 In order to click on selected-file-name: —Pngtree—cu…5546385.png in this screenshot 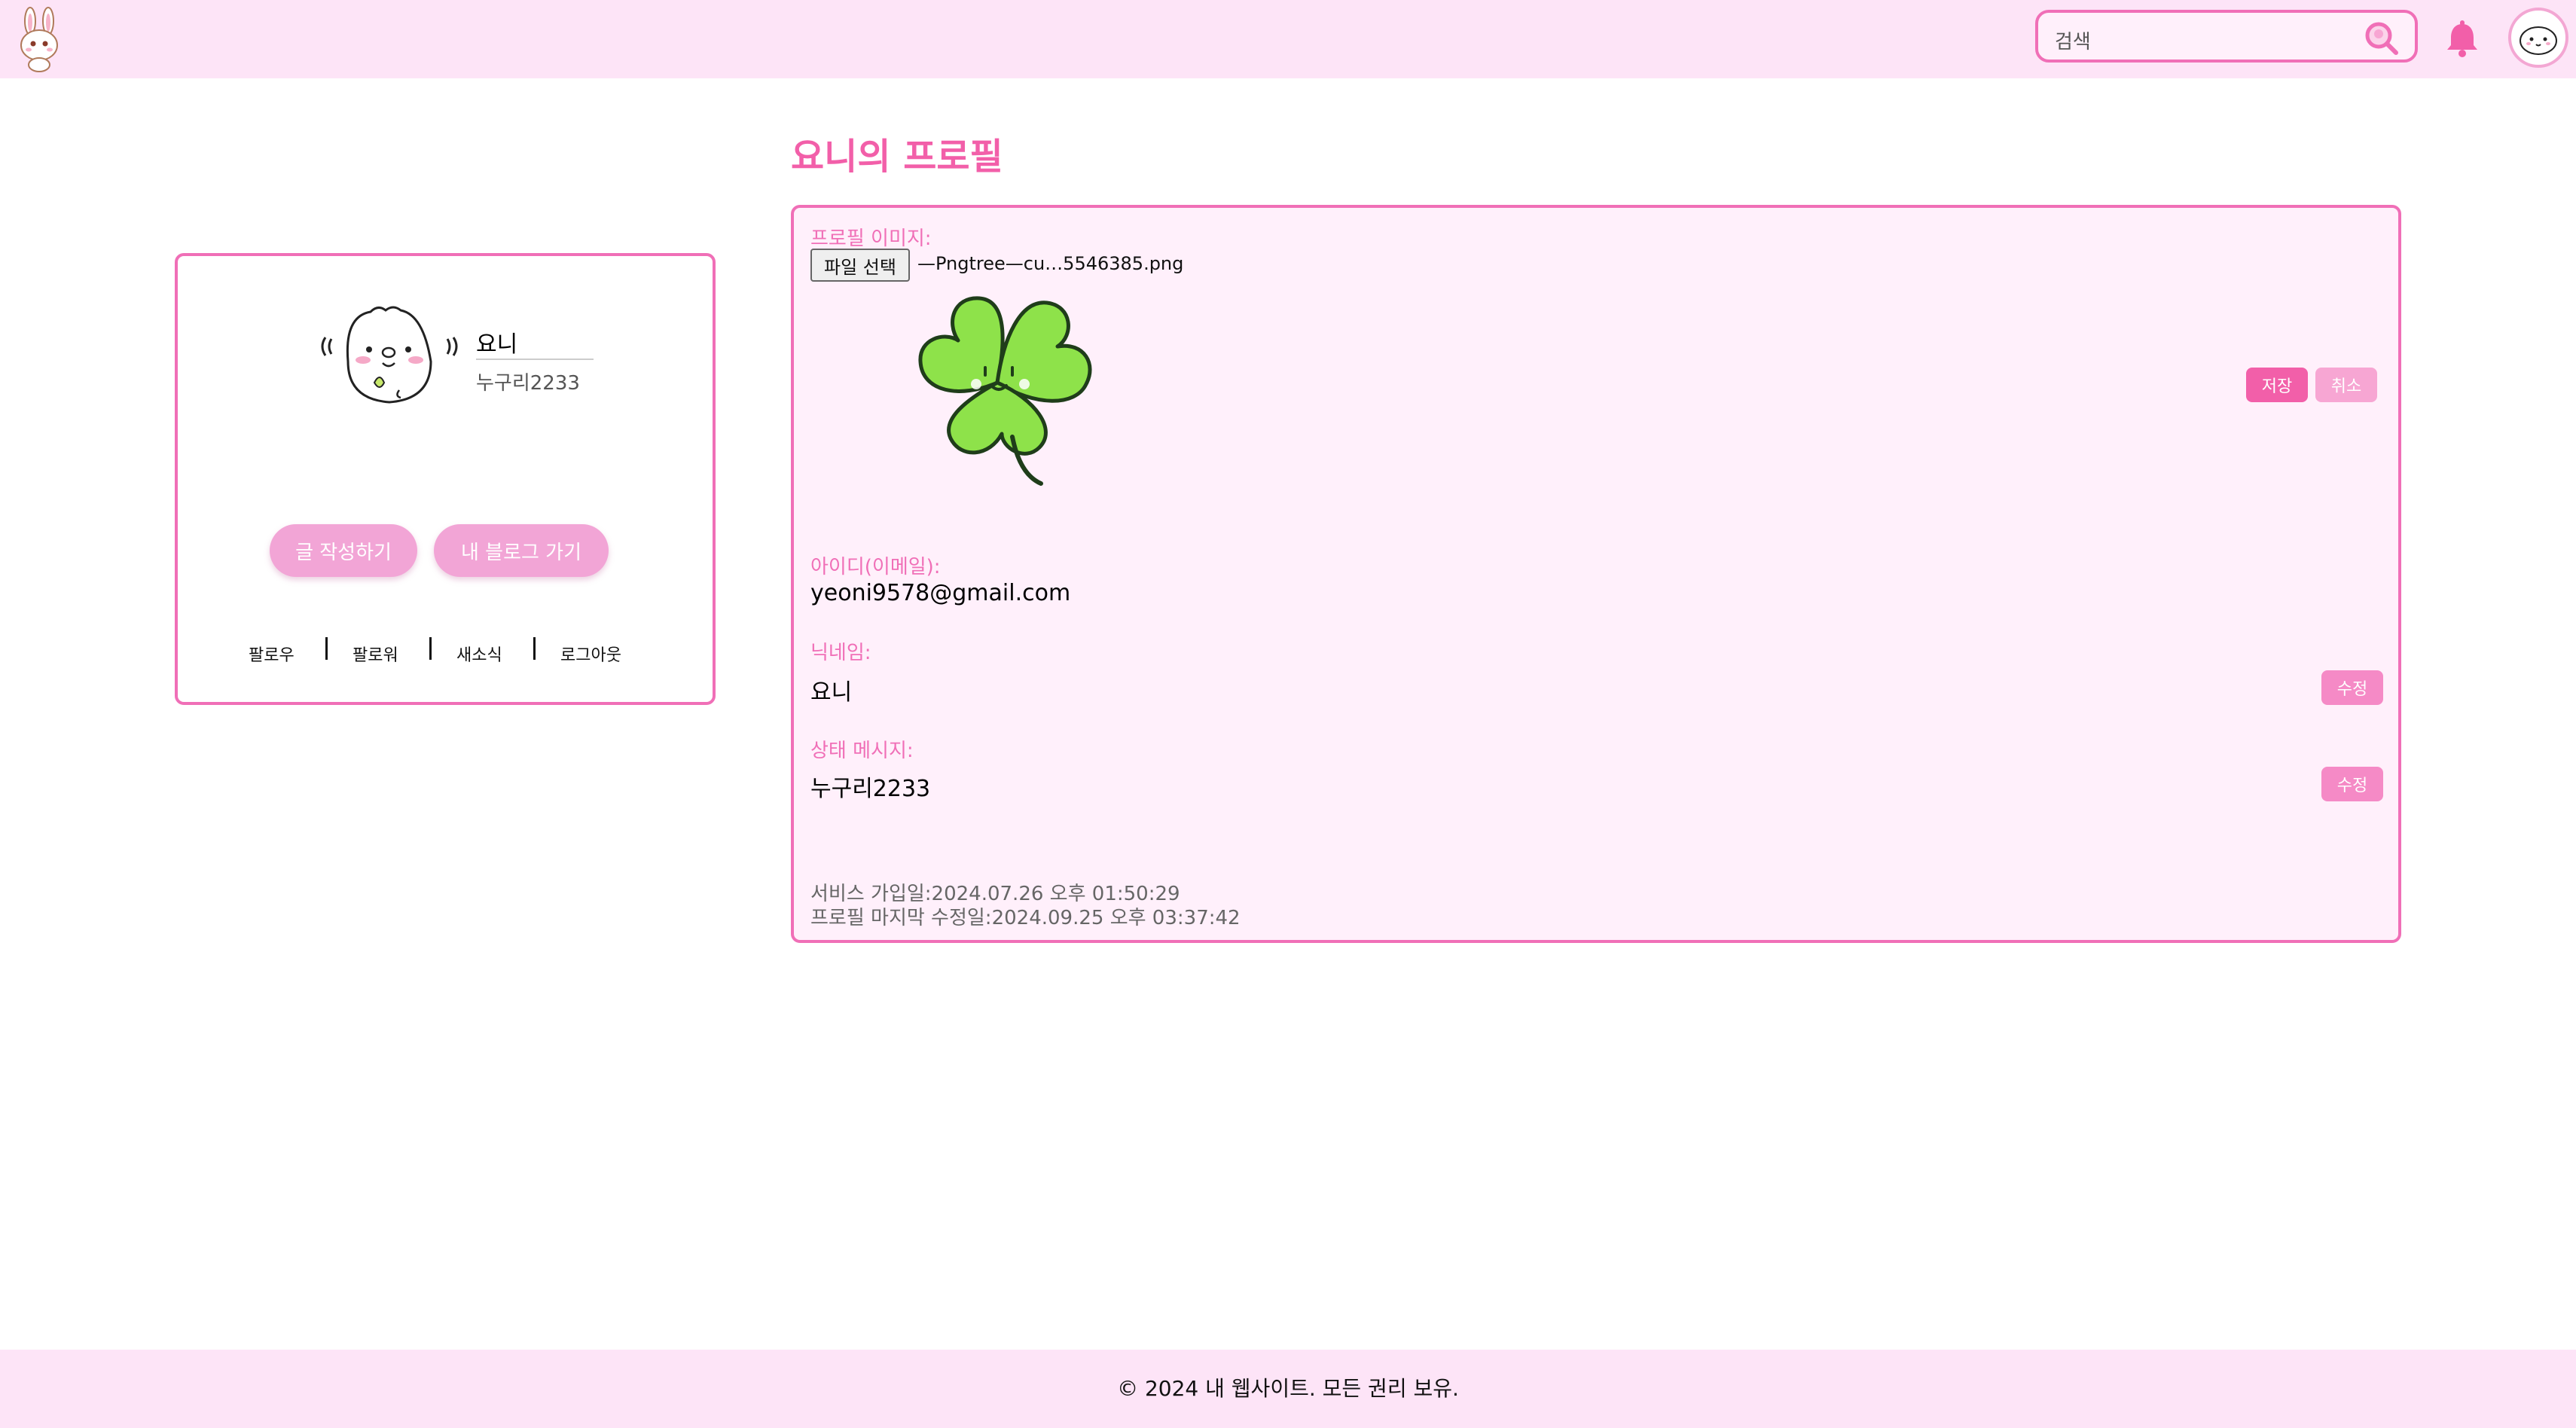, I will do `click(1050, 263)`.